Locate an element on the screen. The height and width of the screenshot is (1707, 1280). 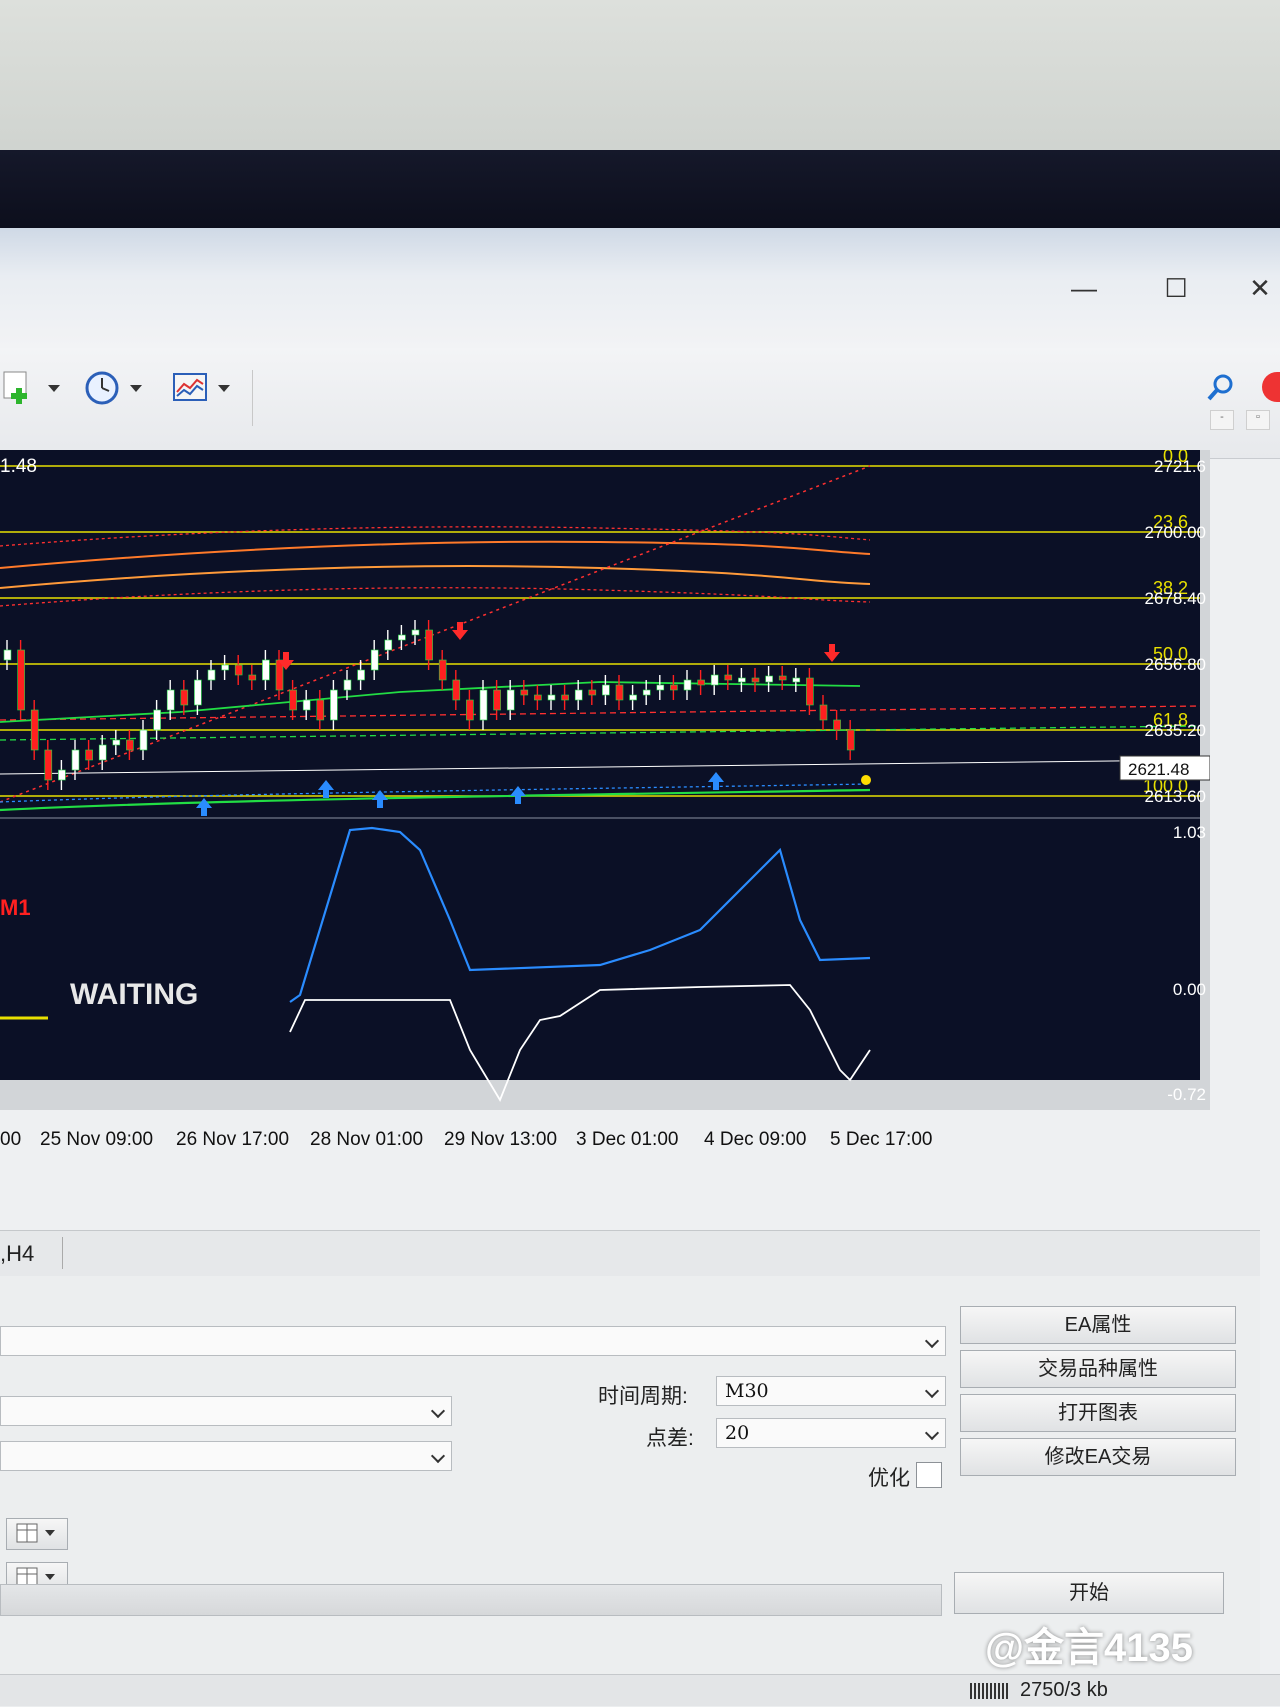
period-label: 时间周期: is located at coordinates (643, 1396).